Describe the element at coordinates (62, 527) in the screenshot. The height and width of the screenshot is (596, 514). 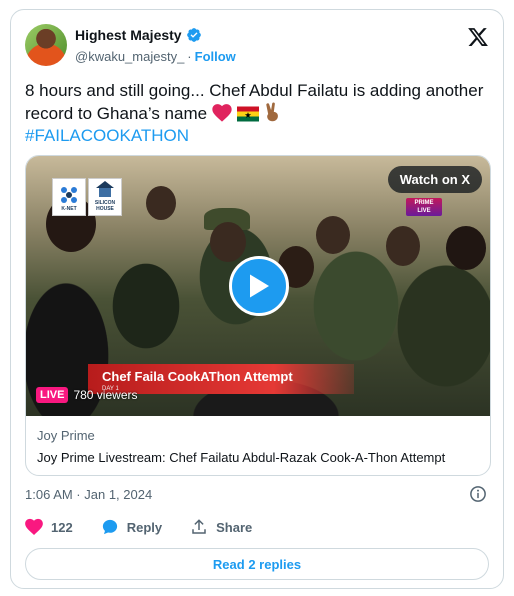
I see `like-count: 122` at that location.